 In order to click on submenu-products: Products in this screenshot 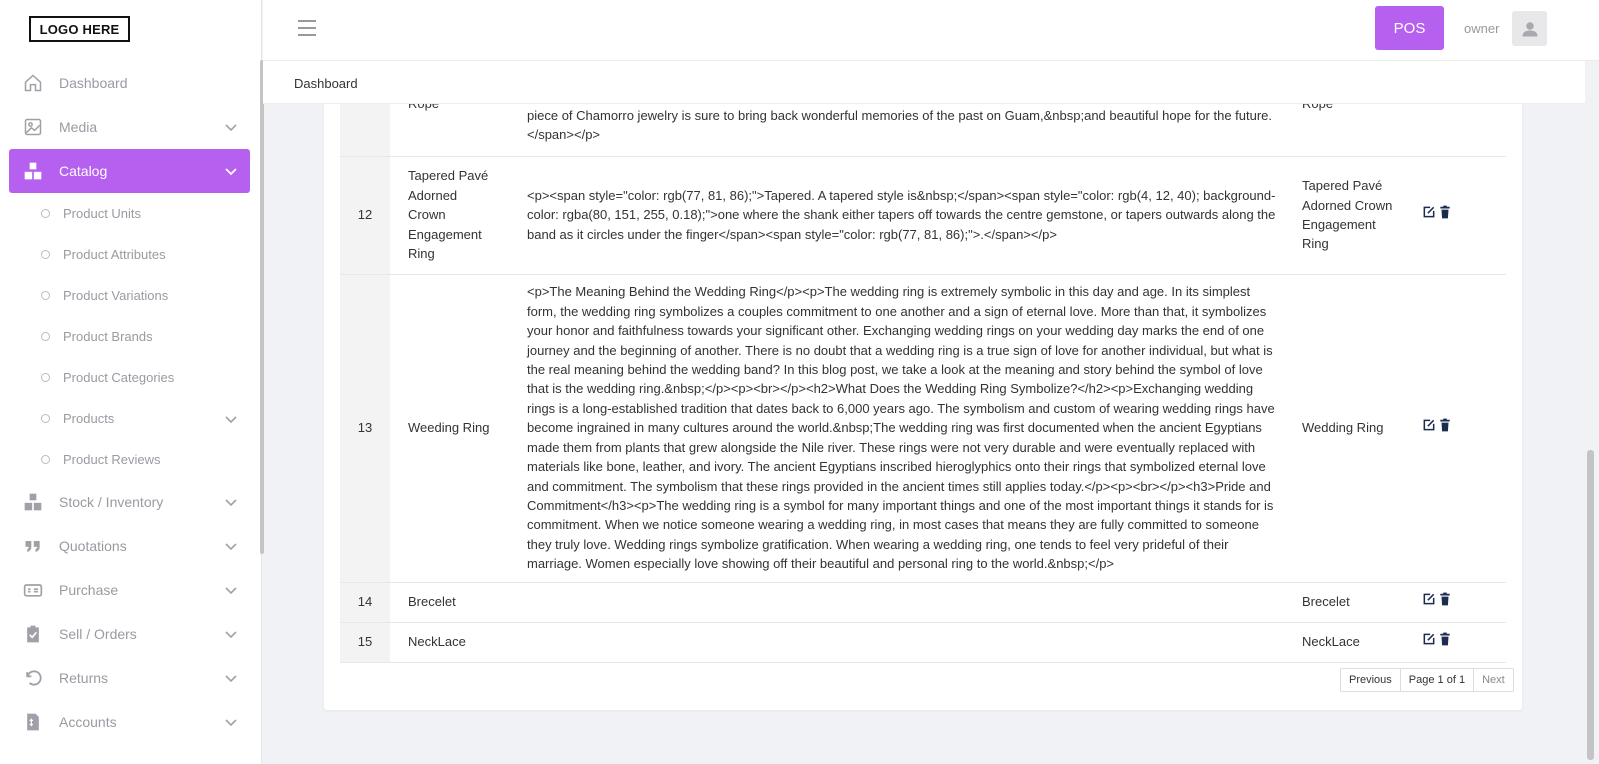, I will do `click(129, 418)`.